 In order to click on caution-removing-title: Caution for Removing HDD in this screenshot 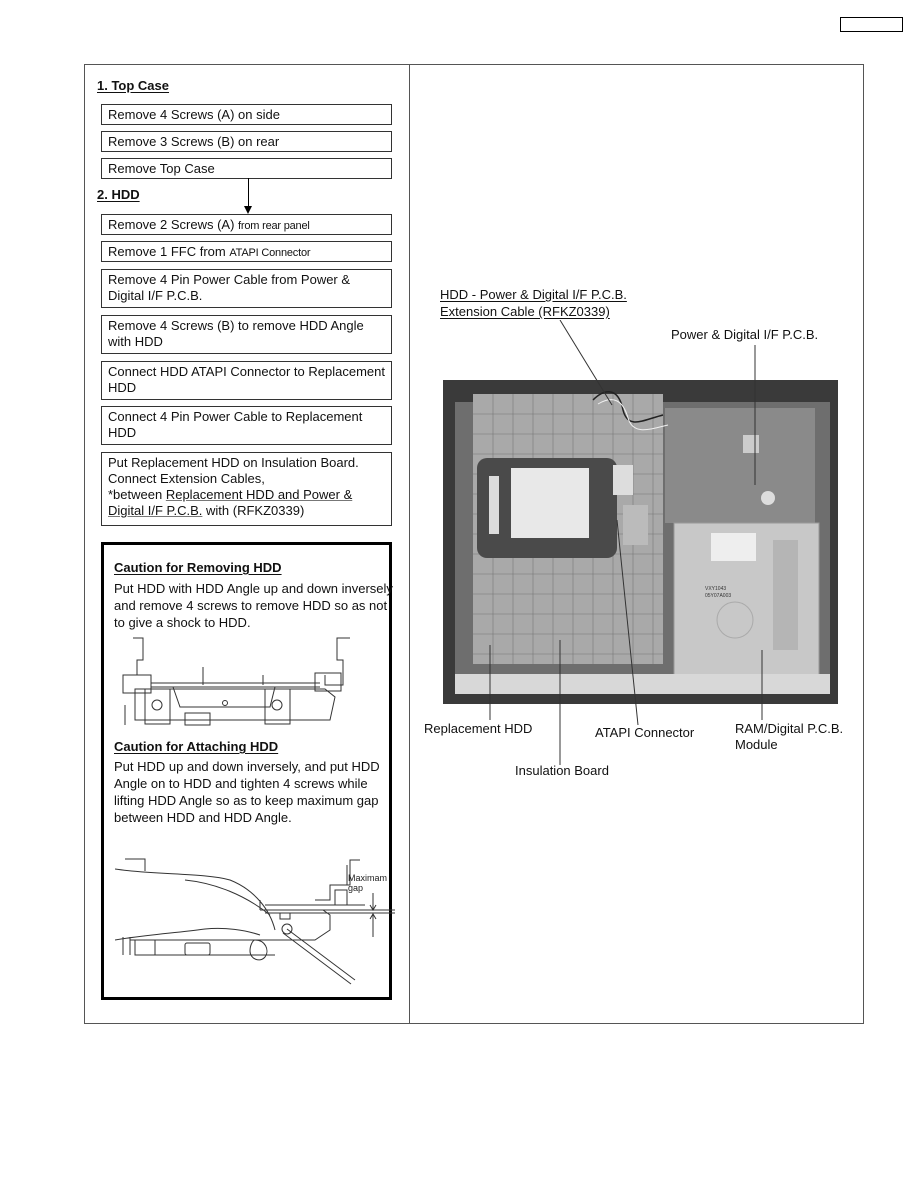, I will do `click(198, 567)`.